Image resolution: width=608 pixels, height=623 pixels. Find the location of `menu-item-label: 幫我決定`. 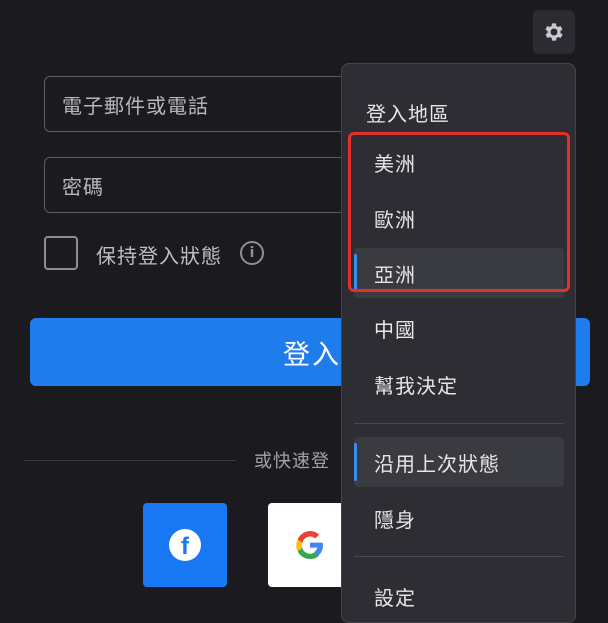

menu-item-label: 幫我決定 is located at coordinates (416, 385).